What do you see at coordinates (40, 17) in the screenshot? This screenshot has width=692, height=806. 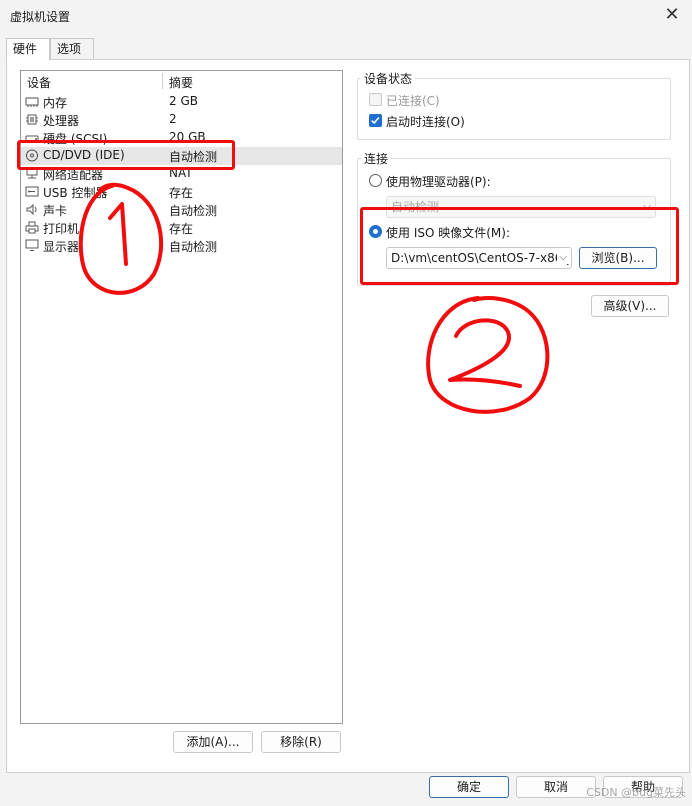 I see `window-title: 虚拟机设置` at bounding box center [40, 17].